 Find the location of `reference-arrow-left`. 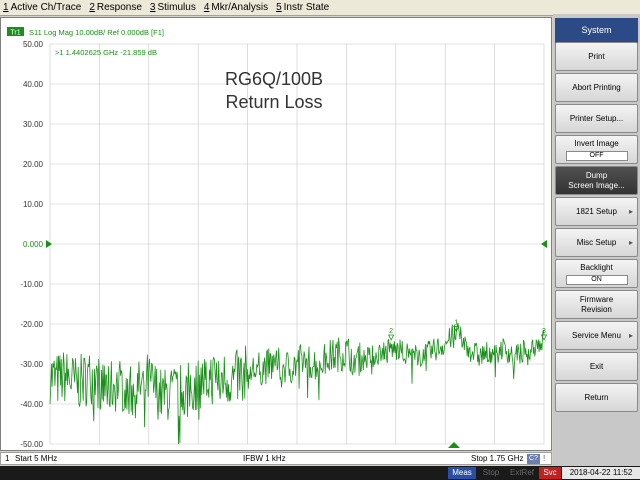

reference-arrow-left is located at coordinates (49, 244).